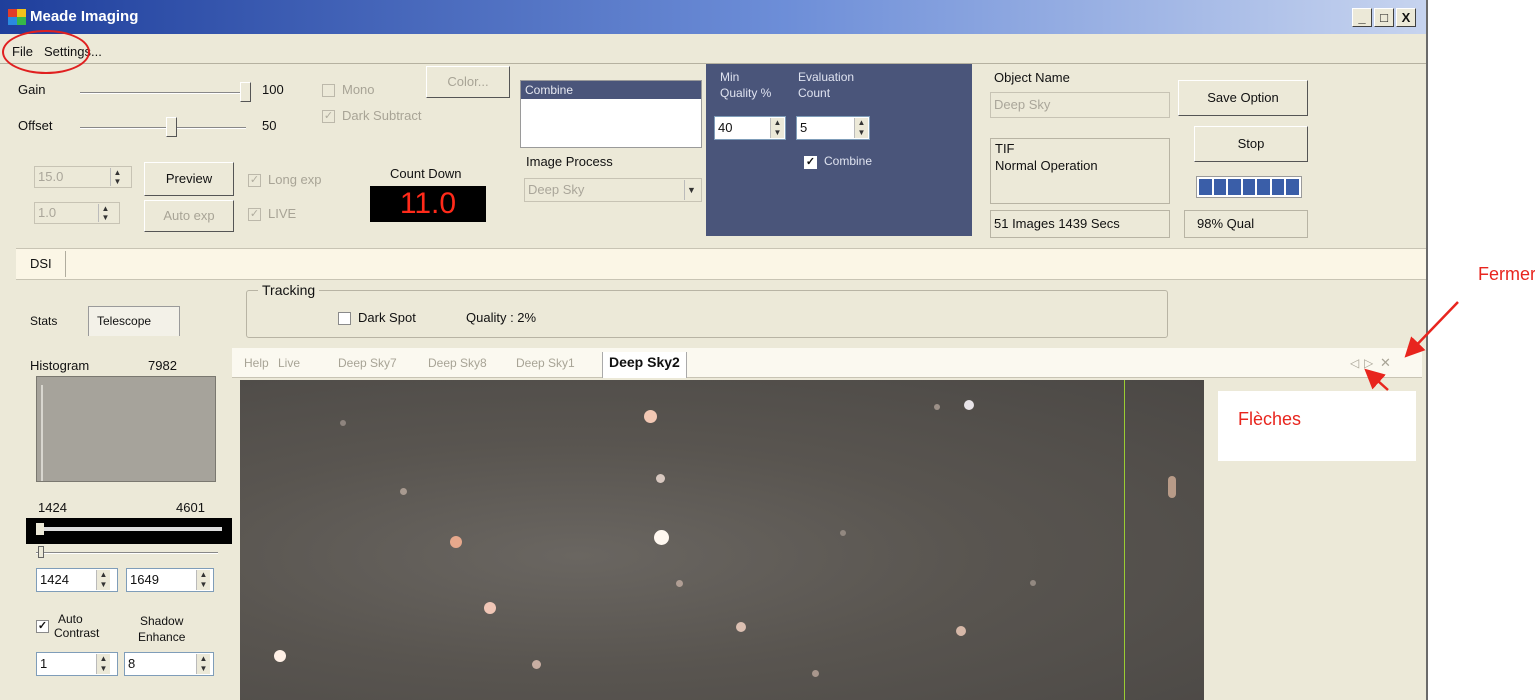 This screenshot has height=700, width=1535. What do you see at coordinates (35, 125) in the screenshot?
I see `offset-label: Offset` at bounding box center [35, 125].